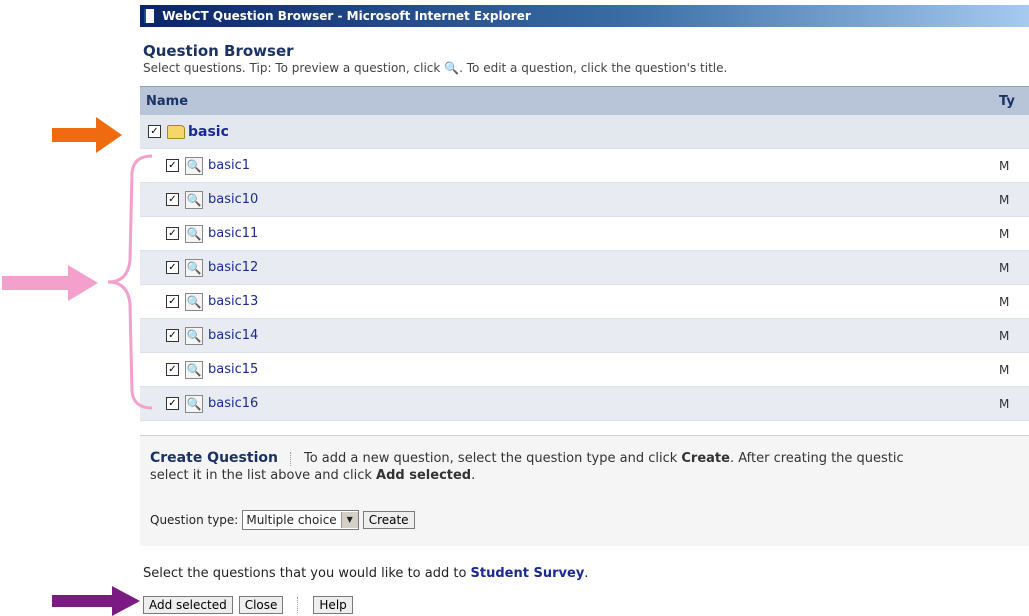  What do you see at coordinates (149, 16) in the screenshot?
I see `ie-icon` at bounding box center [149, 16].